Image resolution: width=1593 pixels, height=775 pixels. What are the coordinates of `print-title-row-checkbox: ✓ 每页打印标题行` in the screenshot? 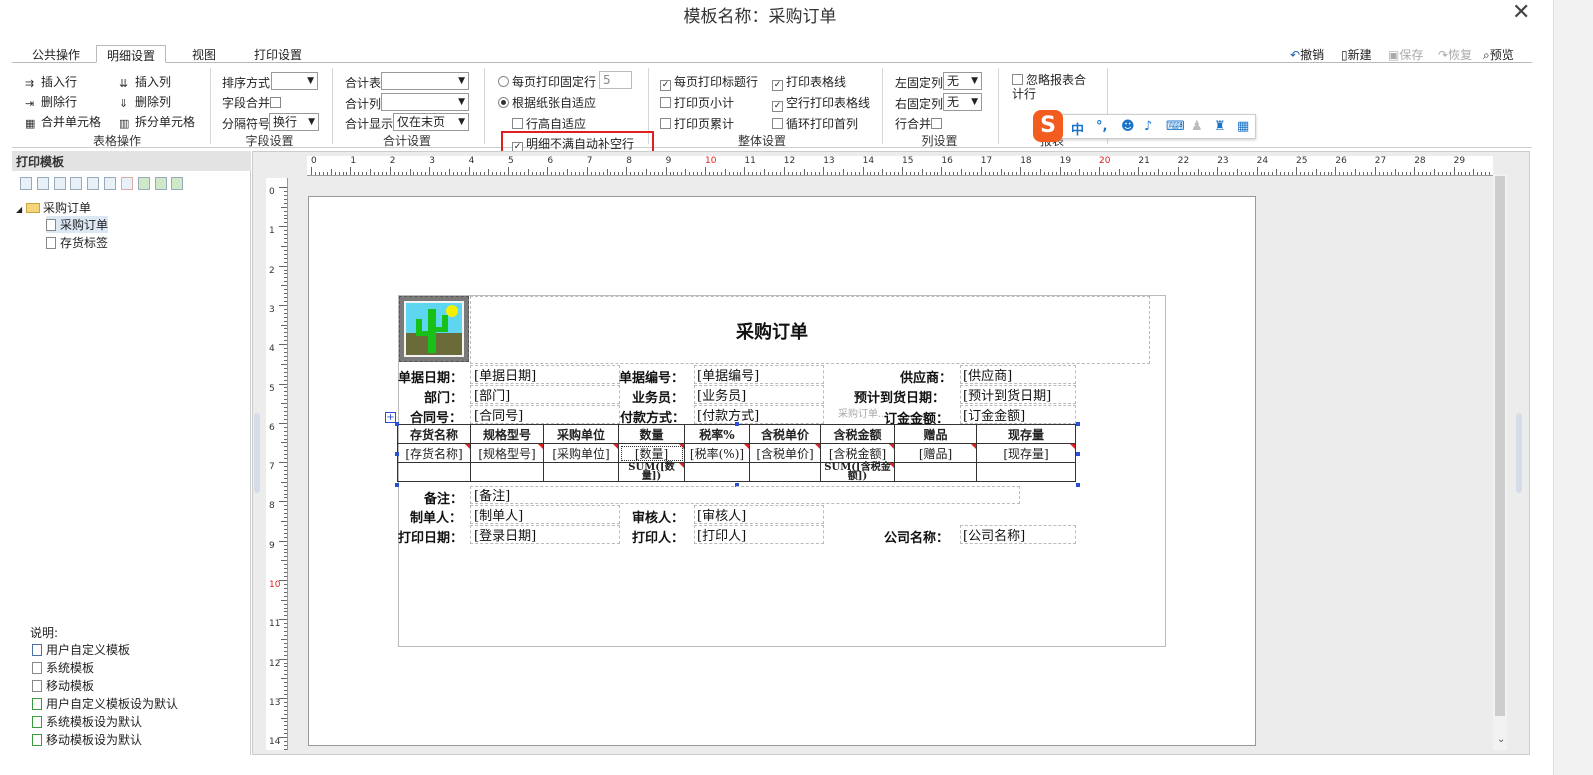 It's located at (709, 82).